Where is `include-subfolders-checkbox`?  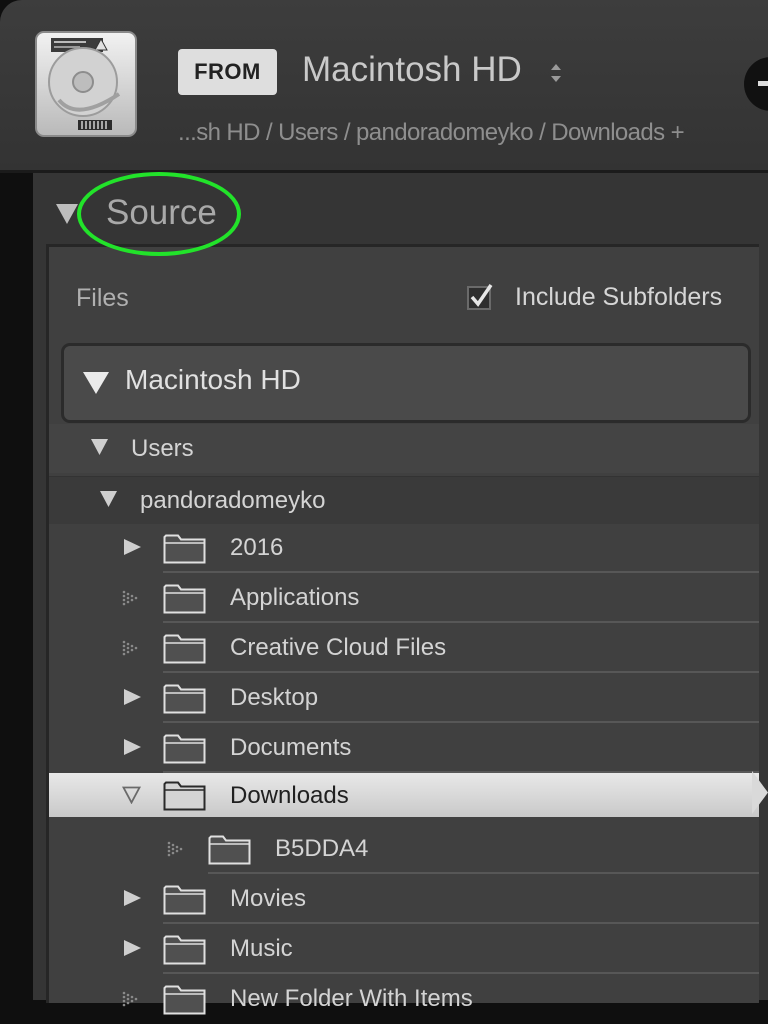 include-subfolders-checkbox is located at coordinates (480, 297).